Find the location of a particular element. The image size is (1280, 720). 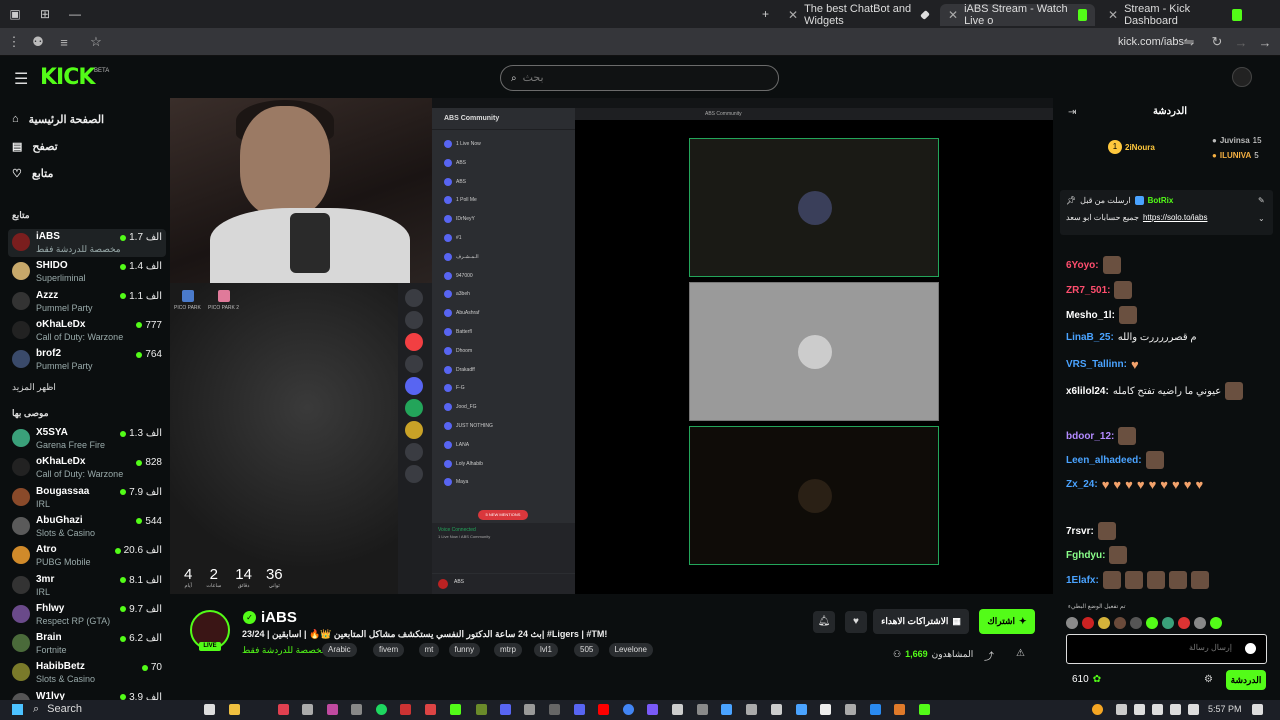

tray-app-icon is located at coordinates (1097, 709).